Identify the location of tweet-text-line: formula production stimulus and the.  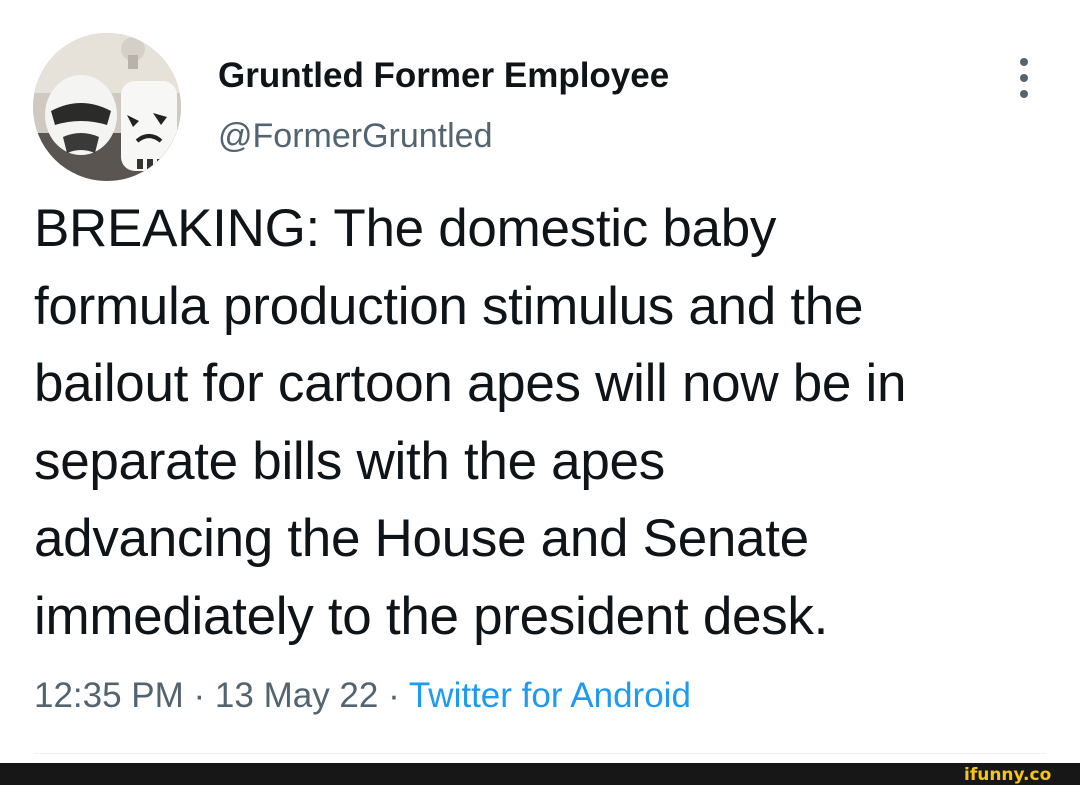
(449, 306).